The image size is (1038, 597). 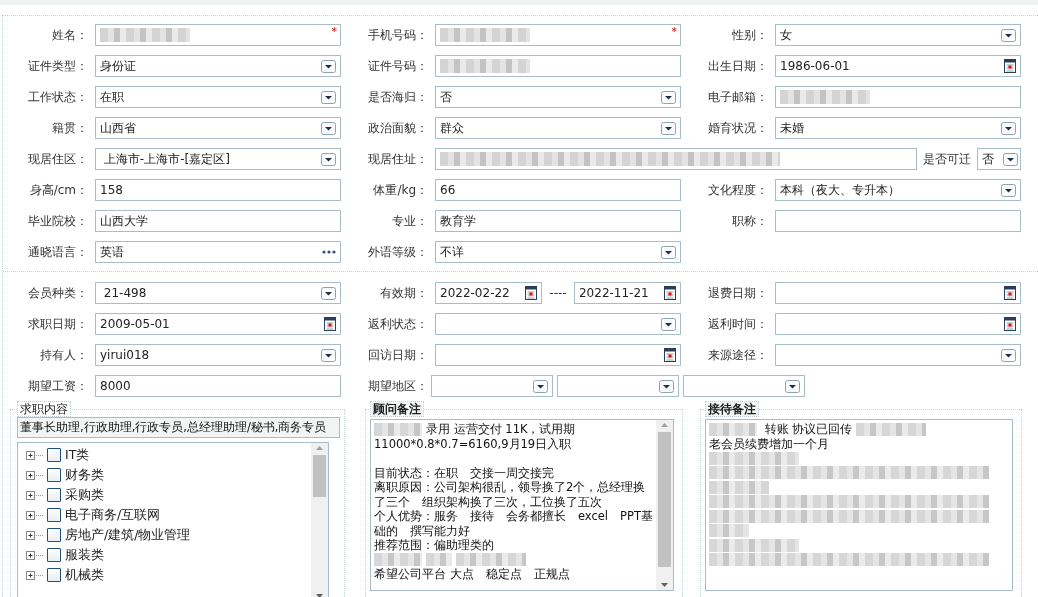 What do you see at coordinates (58, 252) in the screenshot?
I see `field-label: 通晓语言：` at bounding box center [58, 252].